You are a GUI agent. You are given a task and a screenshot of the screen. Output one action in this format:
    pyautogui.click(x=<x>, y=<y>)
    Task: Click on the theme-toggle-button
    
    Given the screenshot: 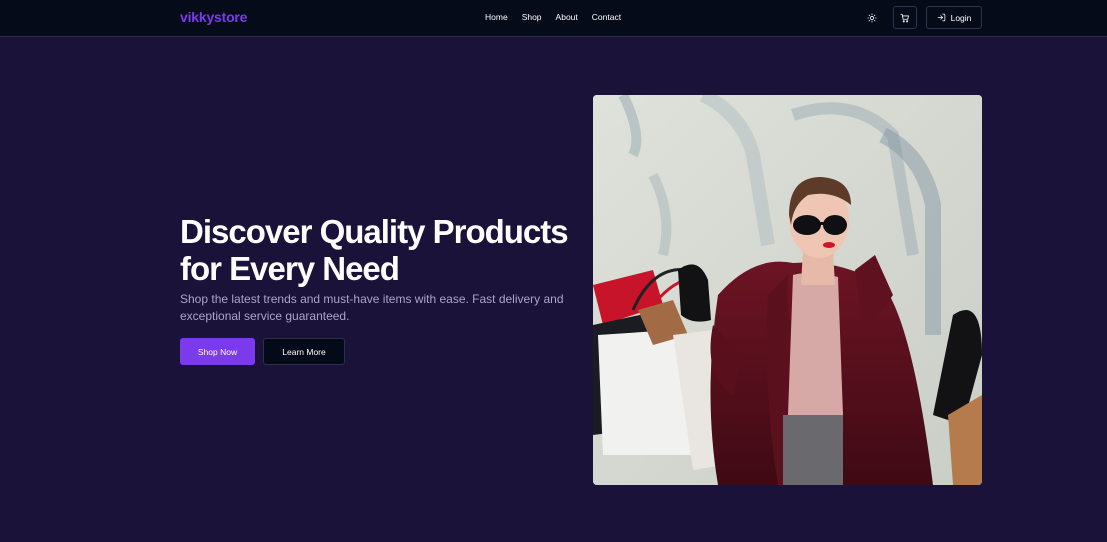 What is the action you would take?
    pyautogui.click(x=872, y=18)
    